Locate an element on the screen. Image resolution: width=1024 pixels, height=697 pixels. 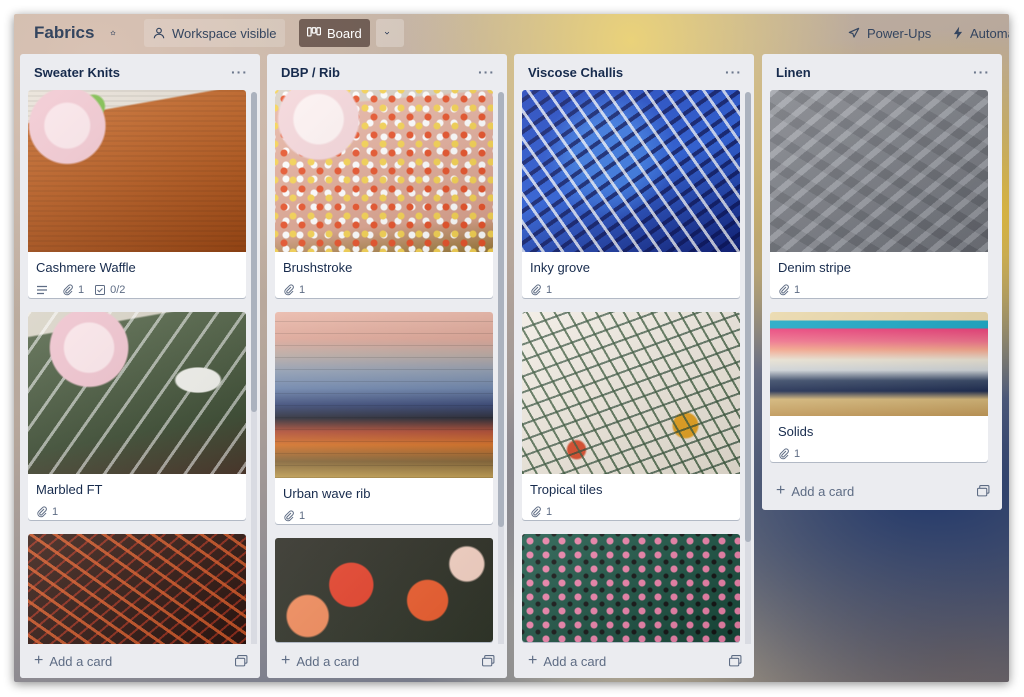
checklist-icon is located at coordinates (100, 289).